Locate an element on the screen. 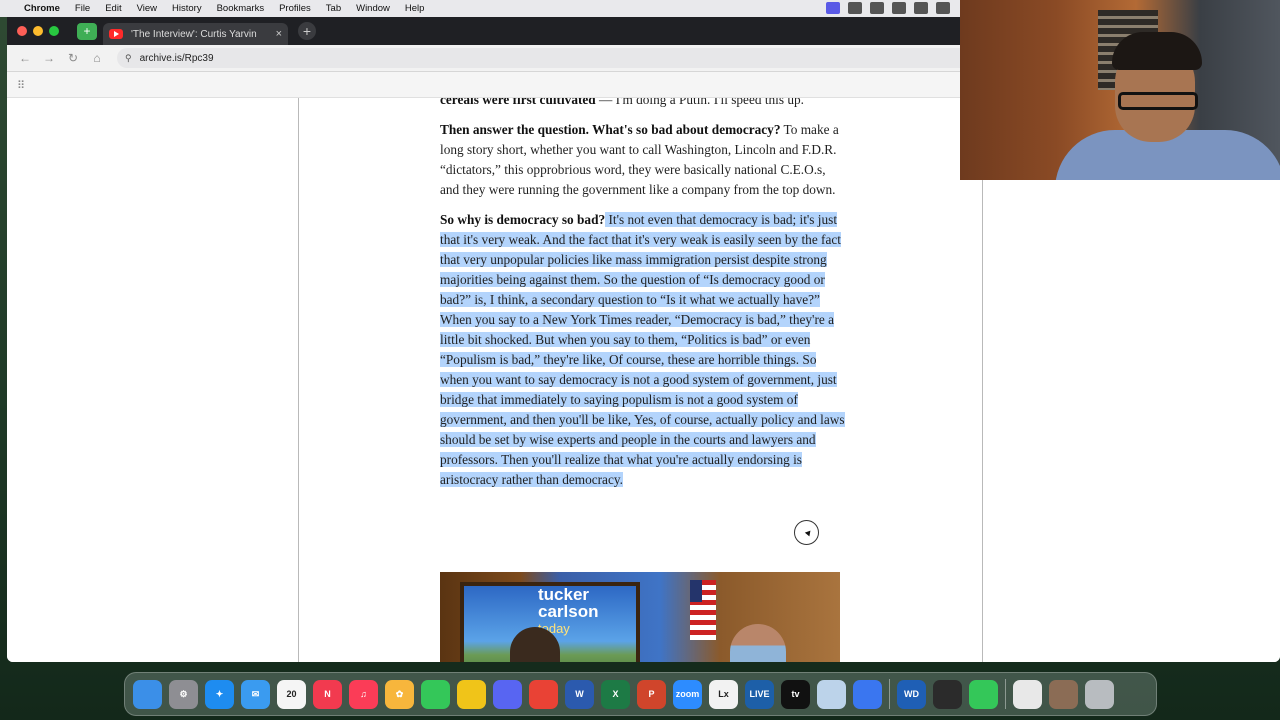  forward-icon: → is located at coordinates (49, 58).